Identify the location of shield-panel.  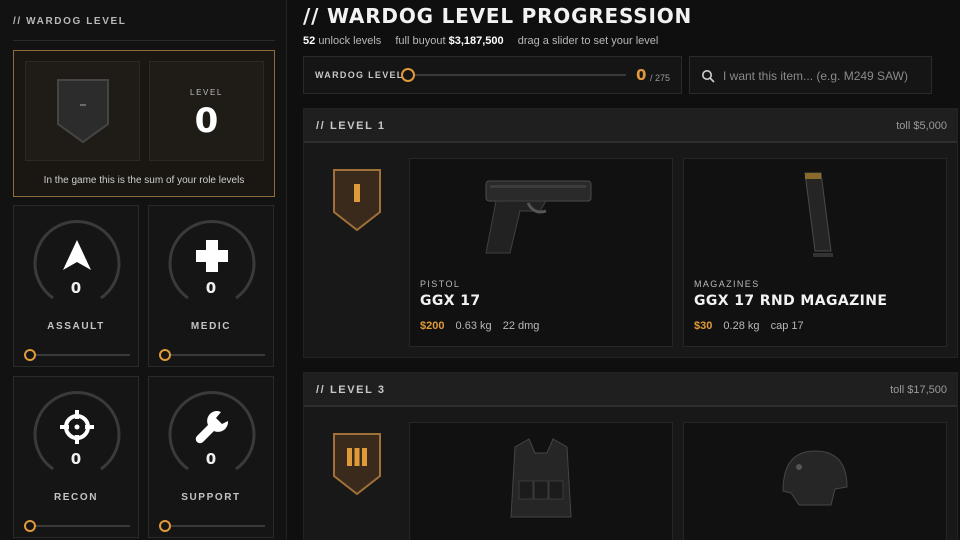
(82, 111).